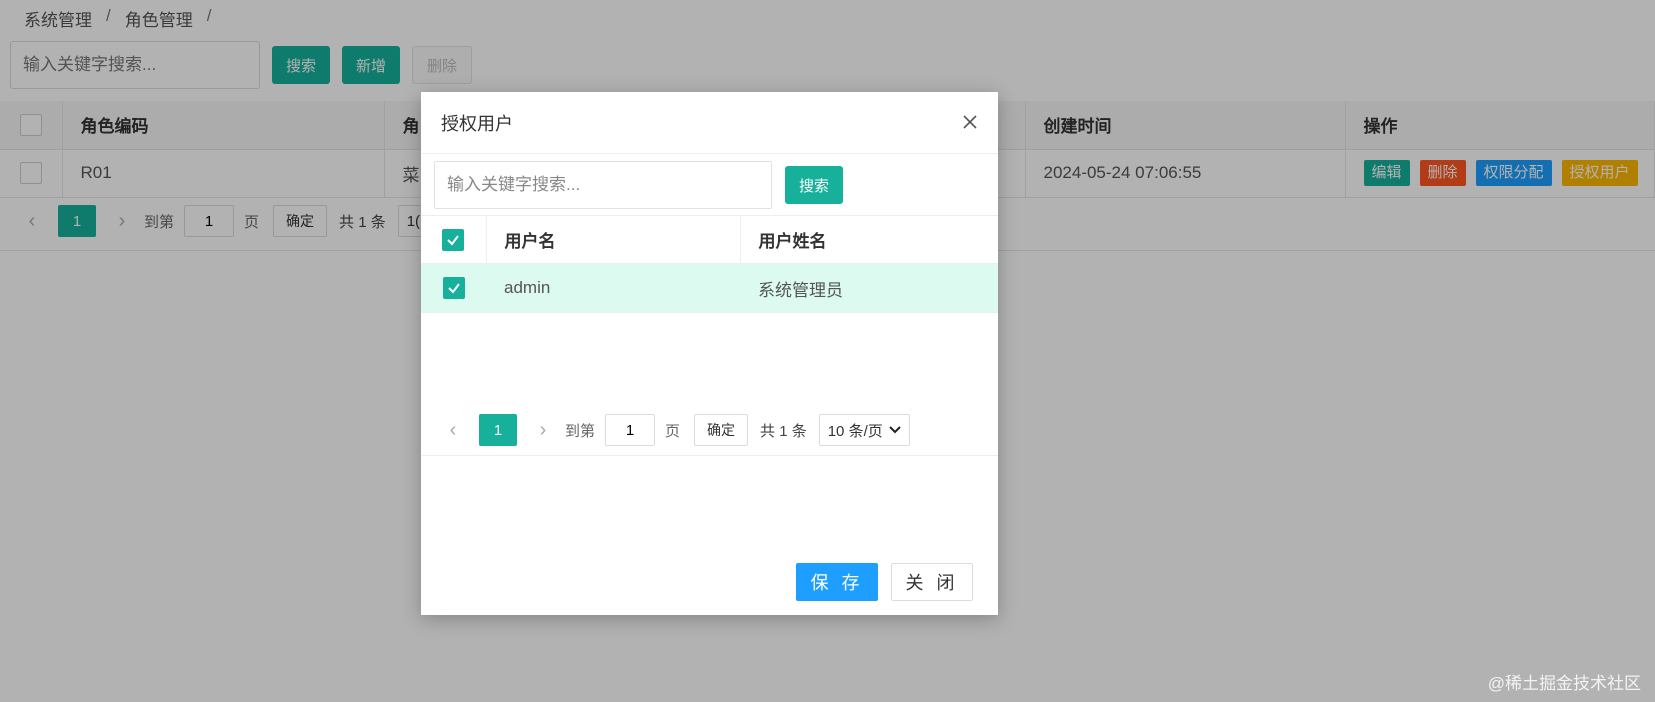 This screenshot has height=702, width=1655. What do you see at coordinates (613, 288) in the screenshot?
I see `cell-username: admin` at bounding box center [613, 288].